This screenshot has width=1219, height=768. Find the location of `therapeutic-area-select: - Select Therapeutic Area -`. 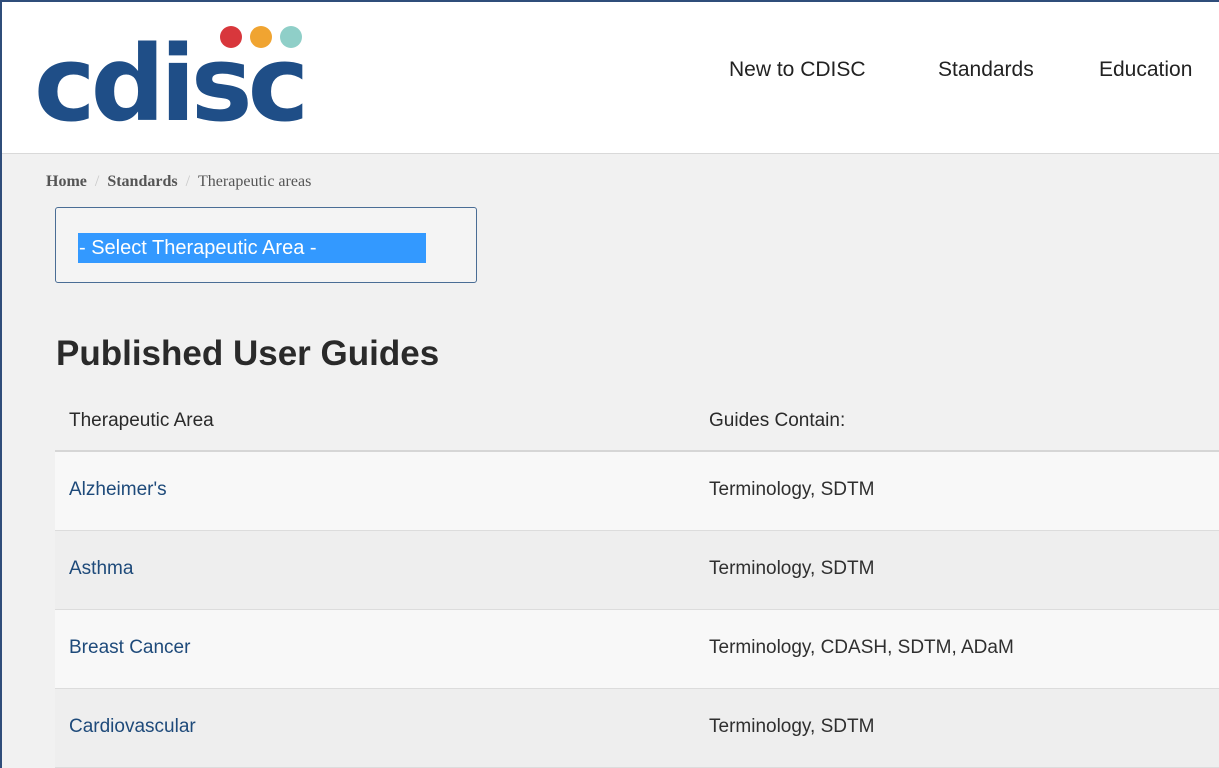

therapeutic-area-select: - Select Therapeutic Area - is located at coordinates (266, 245).